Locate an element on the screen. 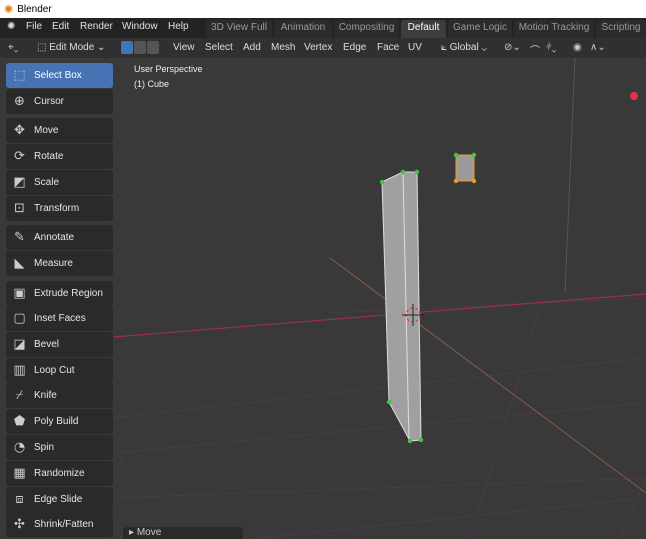  knife-icon: ⌿ is located at coordinates (19, 395).